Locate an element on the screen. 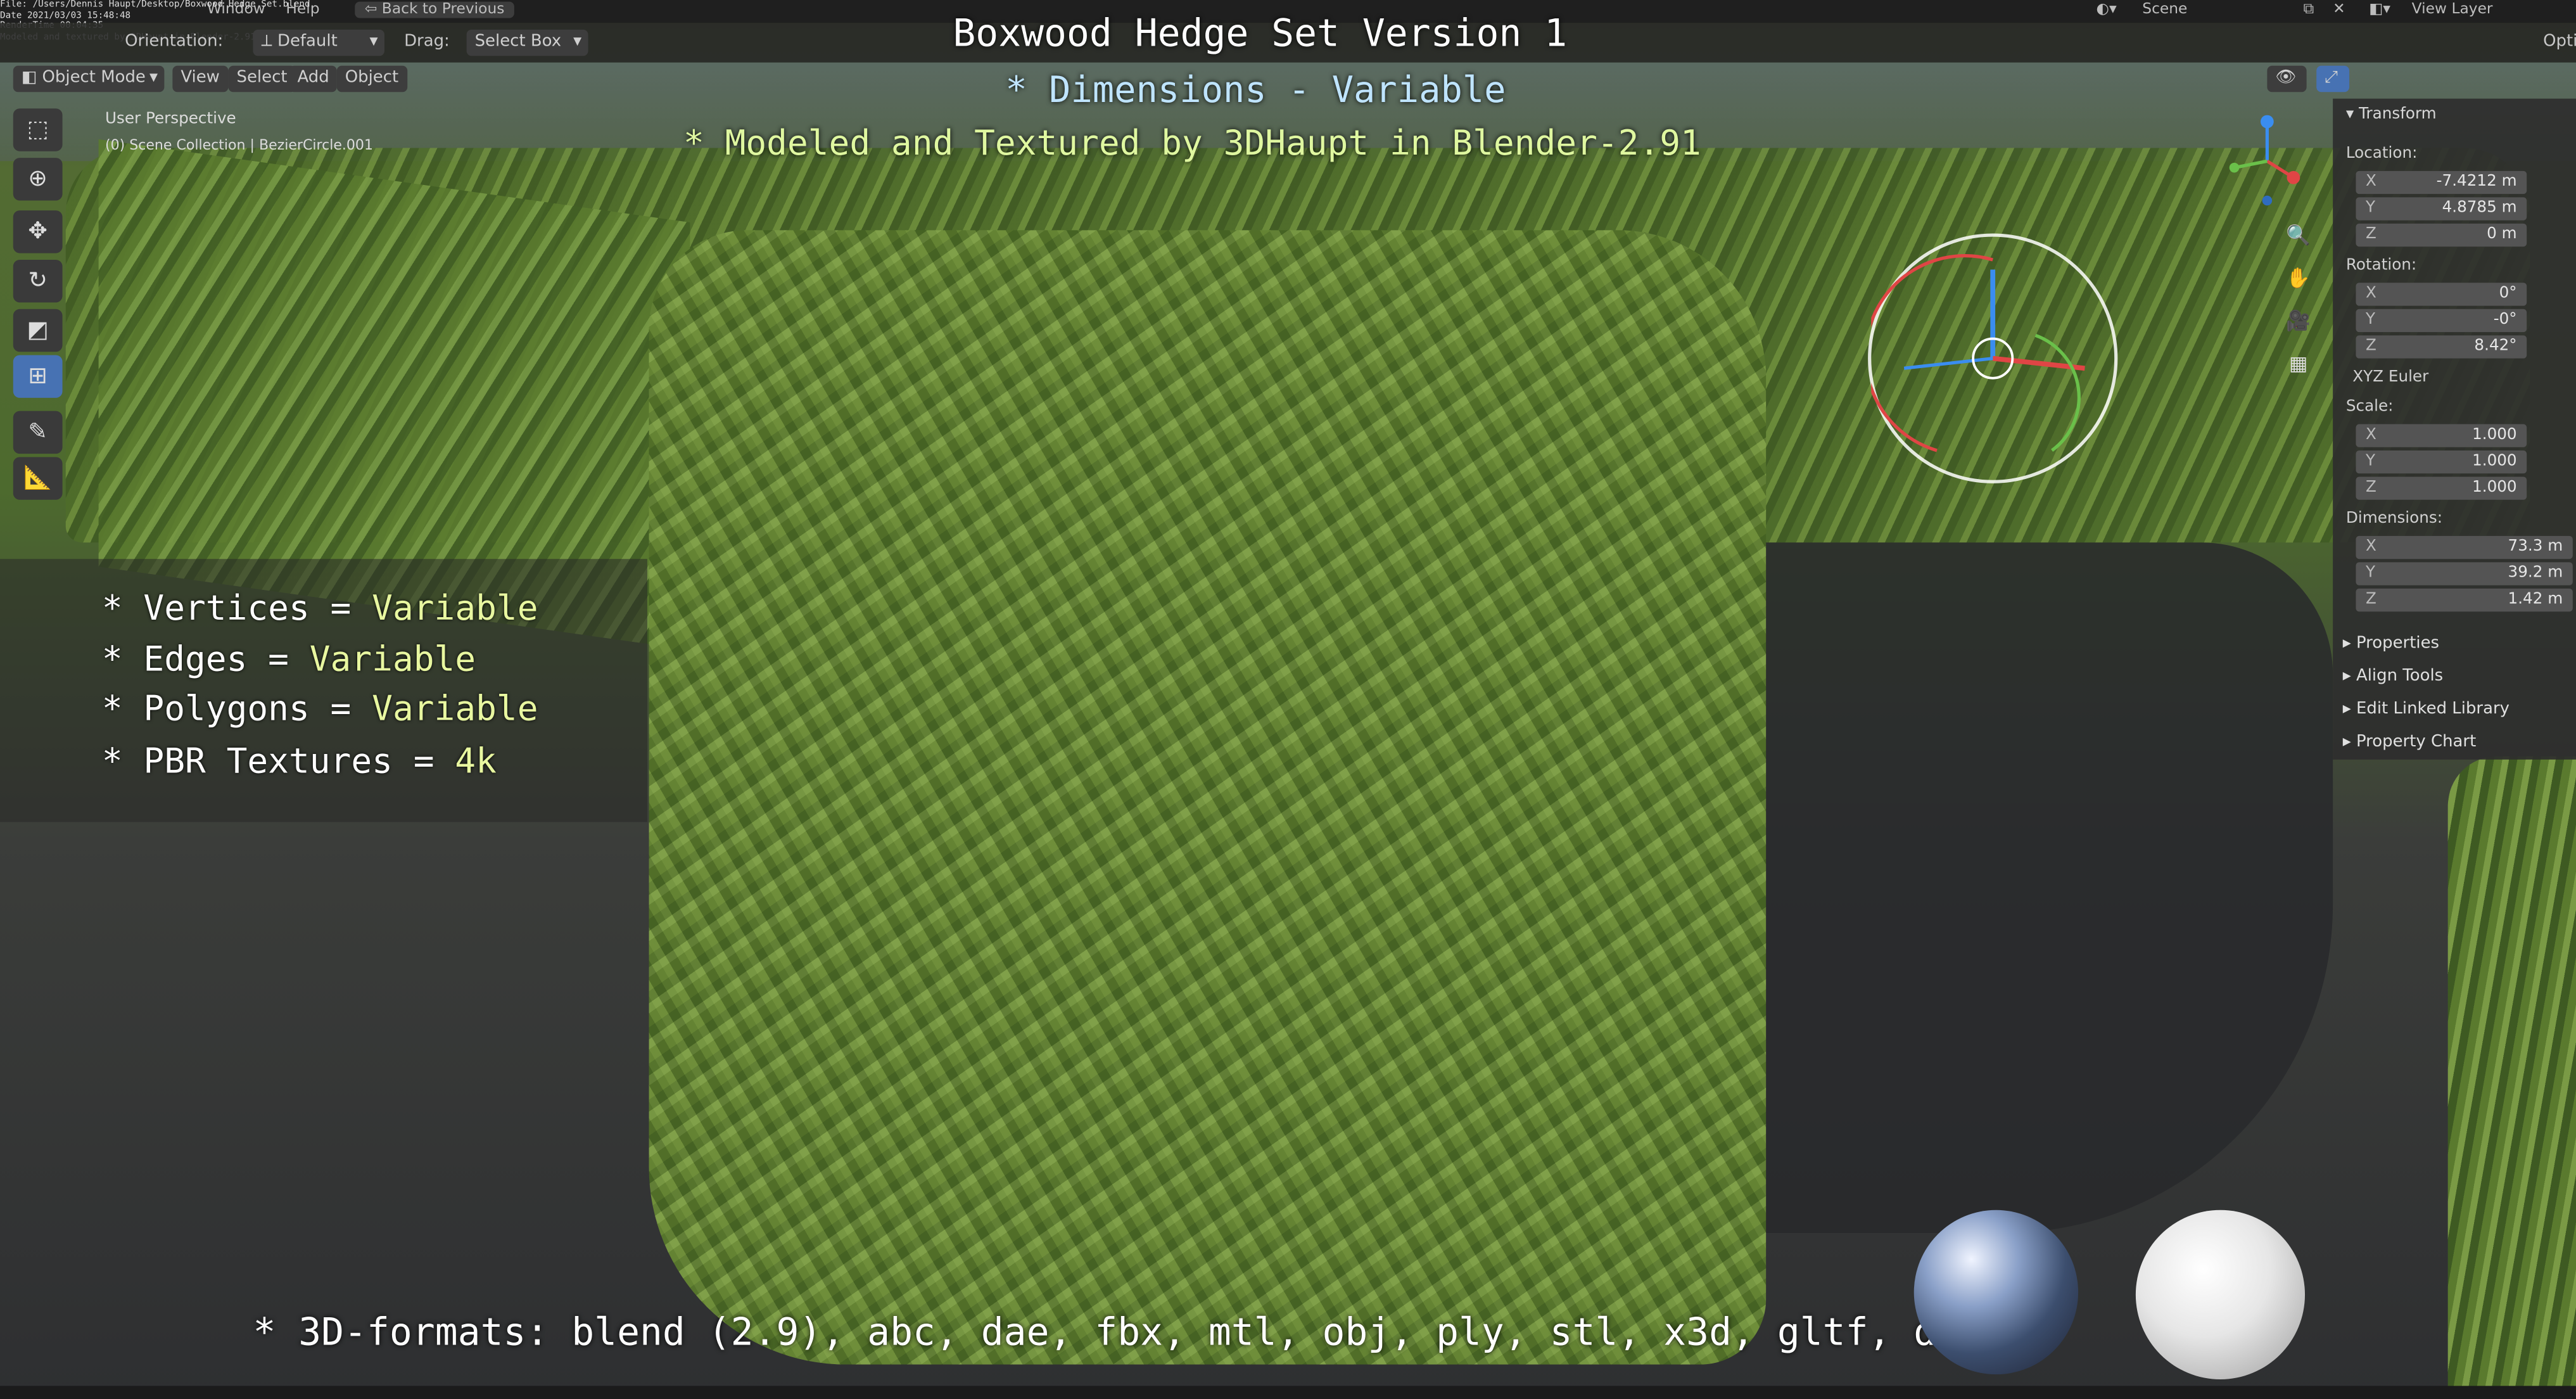  rotate-gizmo is located at coordinates (1990, 358).